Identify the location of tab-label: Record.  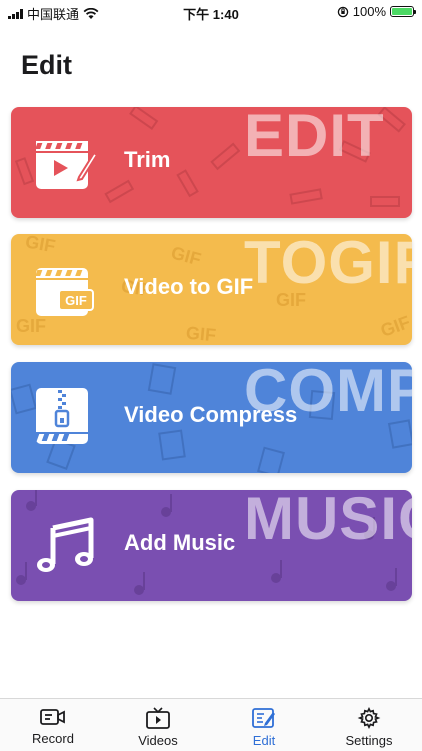
(53, 738).